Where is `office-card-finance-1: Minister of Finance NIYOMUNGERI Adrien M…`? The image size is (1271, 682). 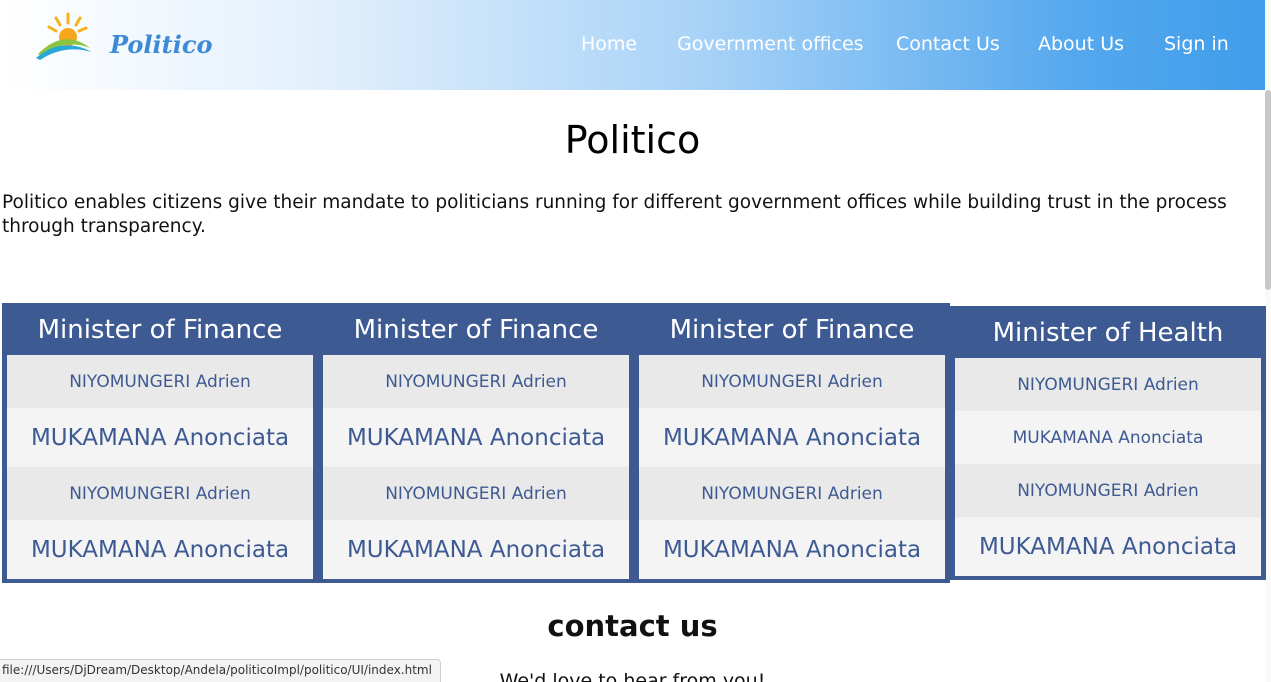 office-card-finance-1: Minister of Finance NIYOMUNGERI Adrien M… is located at coordinates (160, 443).